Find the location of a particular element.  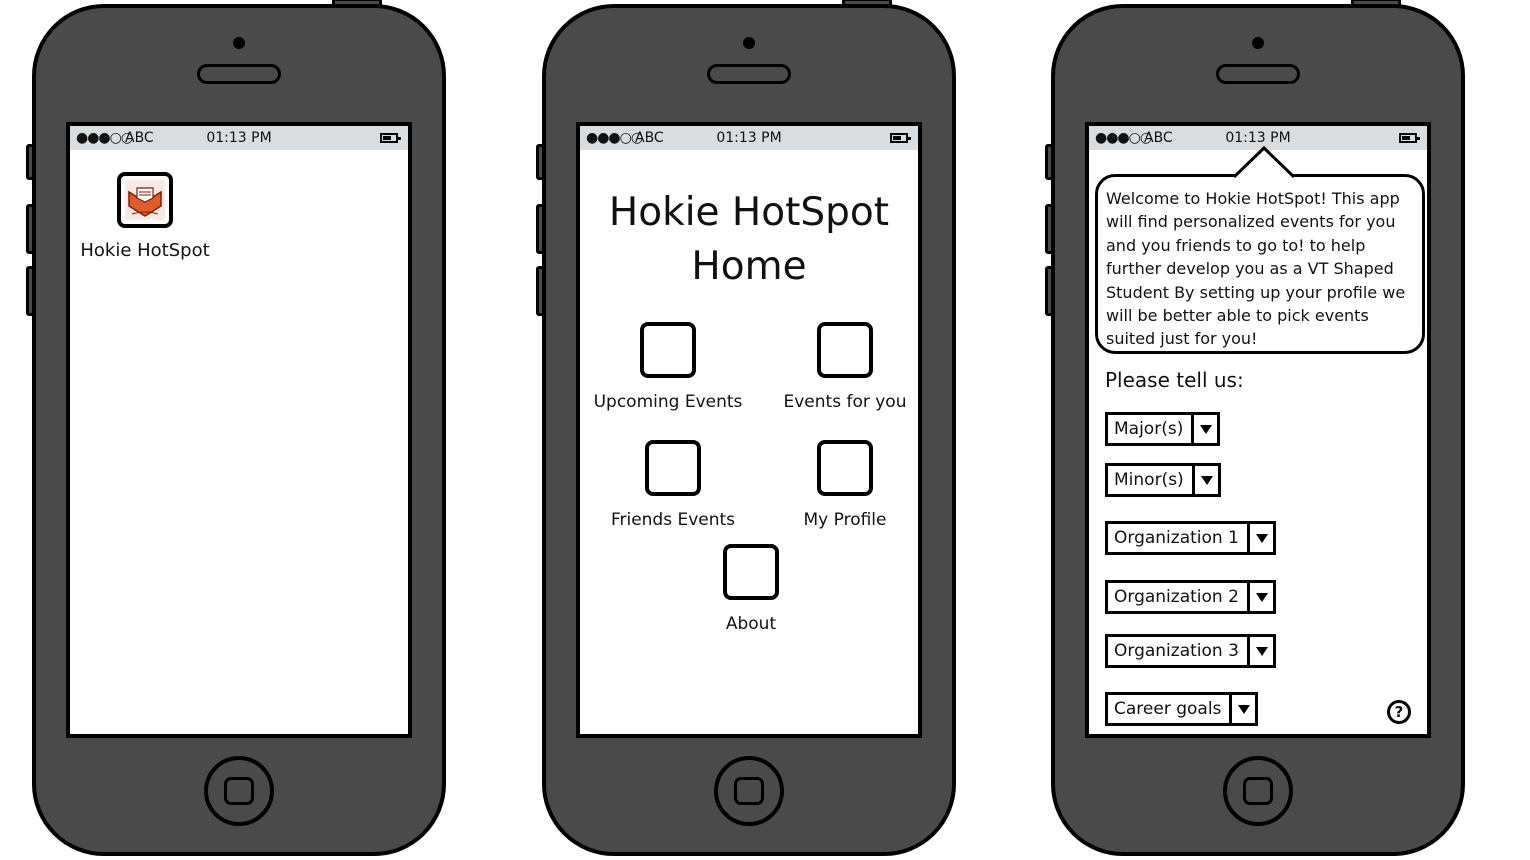

page-title-line2: Home is located at coordinates (749, 266).